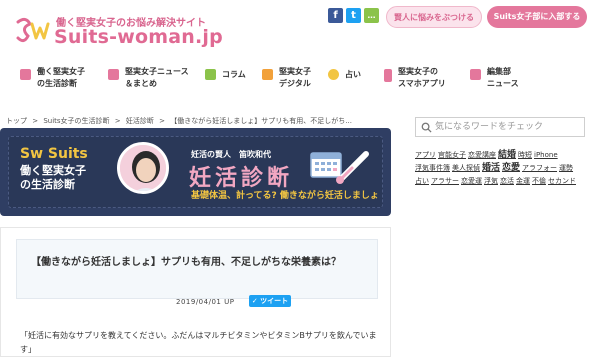 The width and height of the screenshot is (600, 357). I want to click on nav-item-app: 堅実女子の スマホアプリ, so click(415, 75).